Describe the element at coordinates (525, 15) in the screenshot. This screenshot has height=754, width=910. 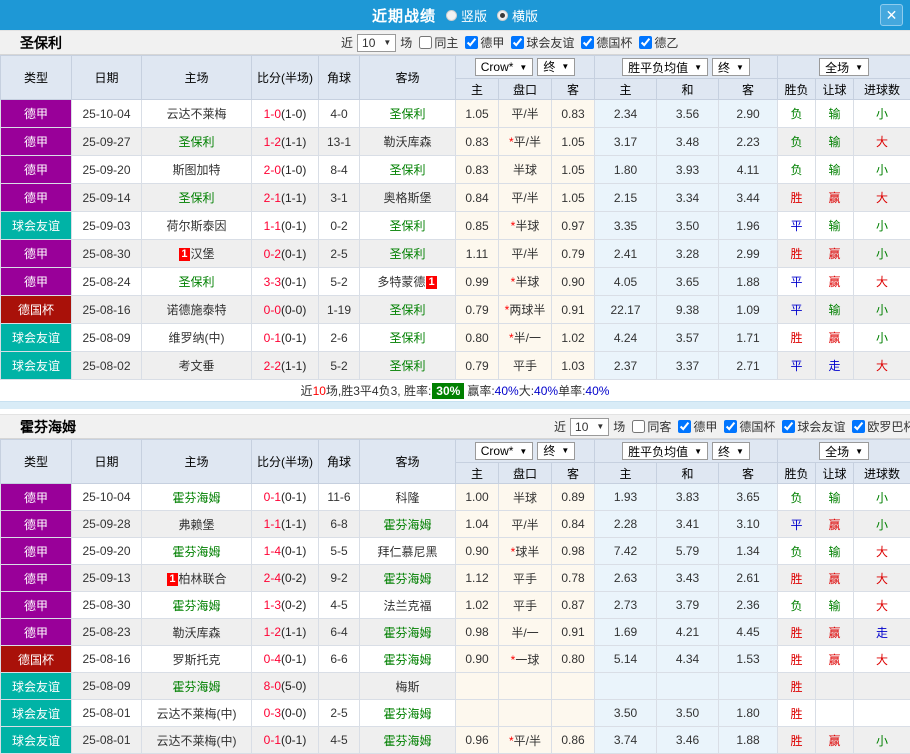
I see `radio-horizontal-label: 横版` at that location.